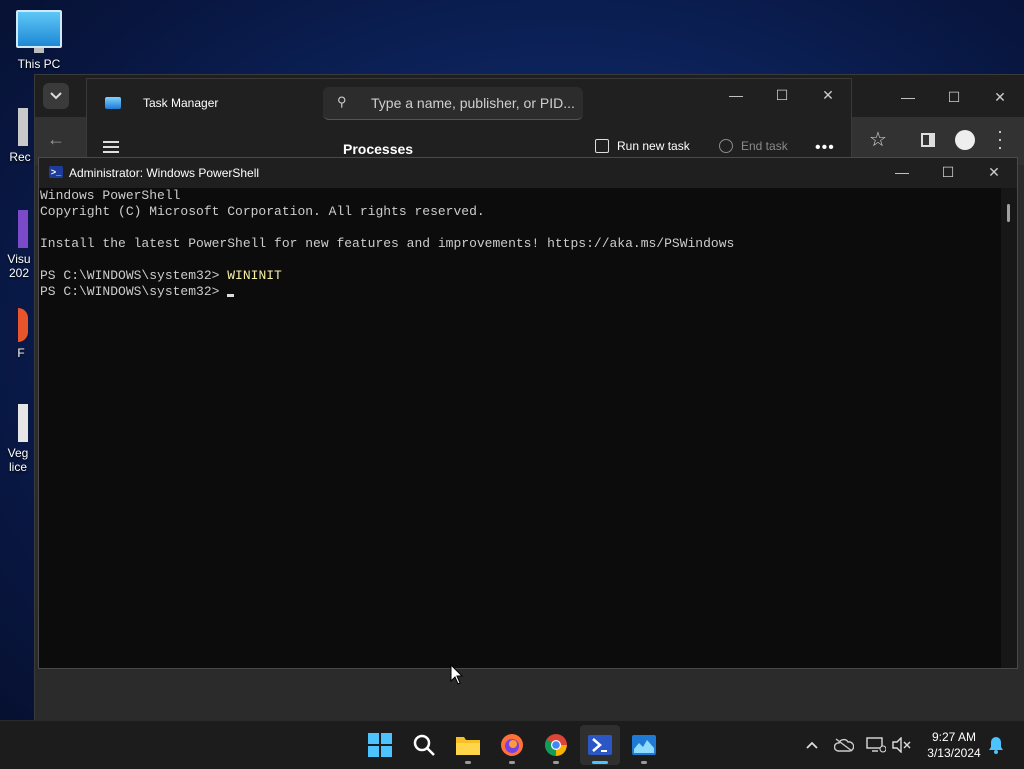  Describe the element at coordinates (642, 146) in the screenshot. I see `run-new-task-button: Run new task` at that location.